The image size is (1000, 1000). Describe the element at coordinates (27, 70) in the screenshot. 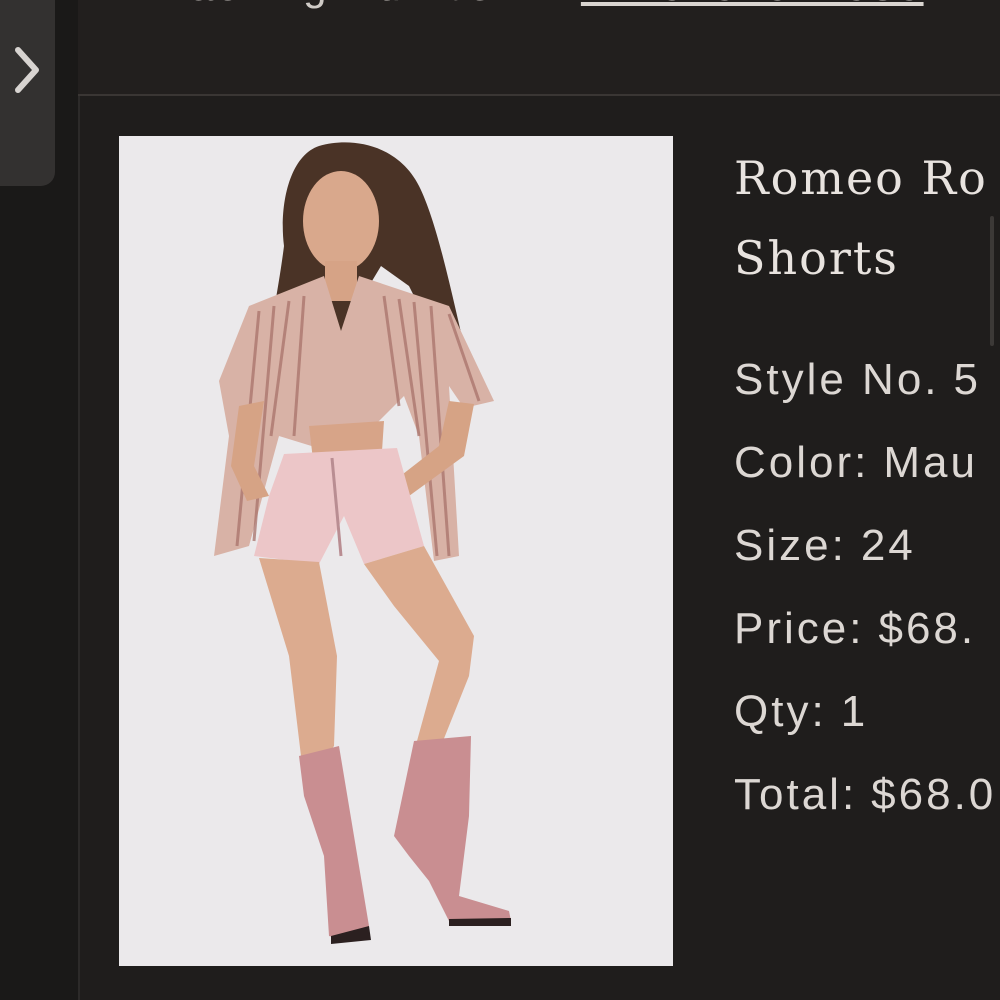

I see `chevron-right-icon` at that location.